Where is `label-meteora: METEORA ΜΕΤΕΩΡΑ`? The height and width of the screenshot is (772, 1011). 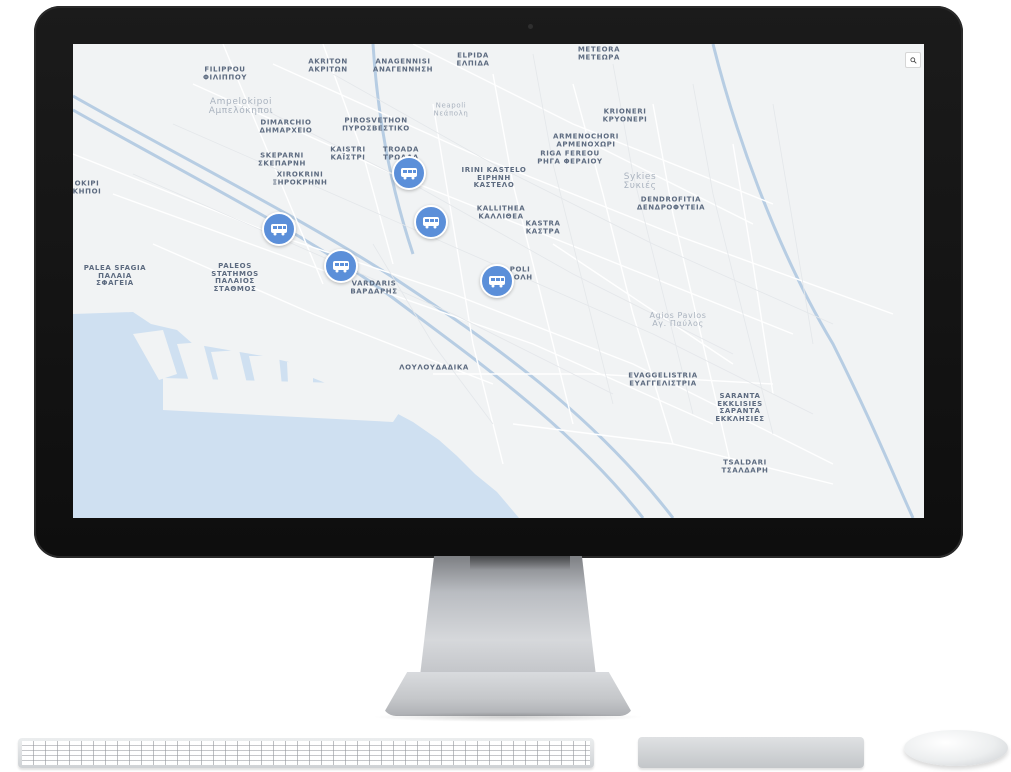
label-meteora: METEORA ΜΕΤΕΩΡΑ is located at coordinates (599, 53).